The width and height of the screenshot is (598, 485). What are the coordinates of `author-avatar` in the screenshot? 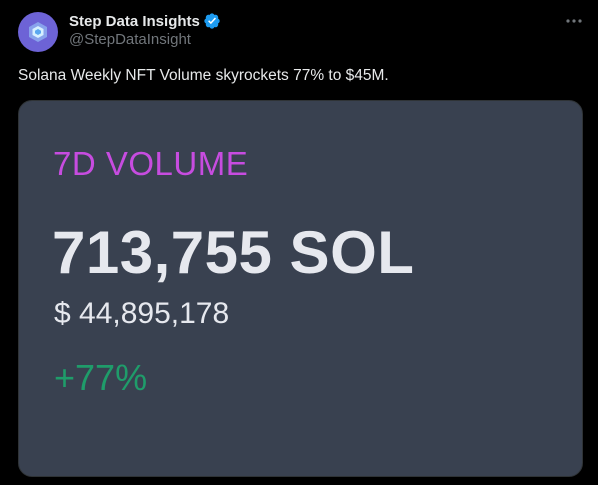 It's located at (38, 32).